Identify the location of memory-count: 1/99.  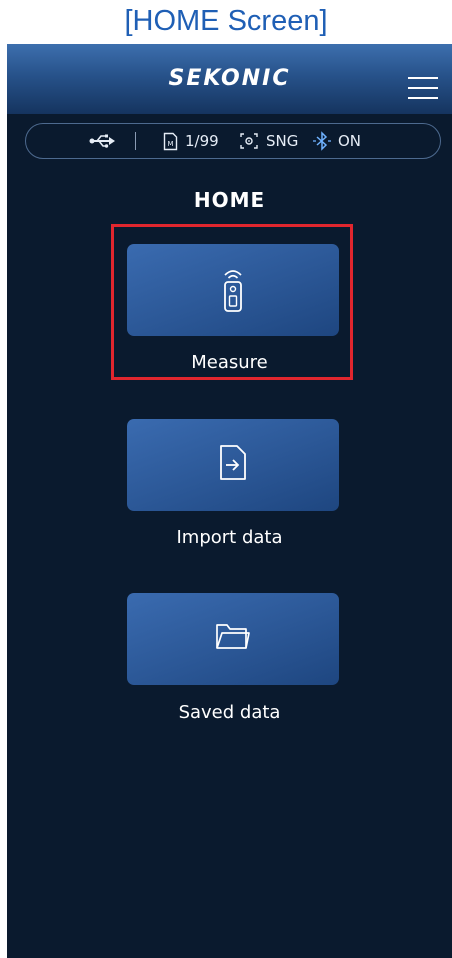
(202, 141).